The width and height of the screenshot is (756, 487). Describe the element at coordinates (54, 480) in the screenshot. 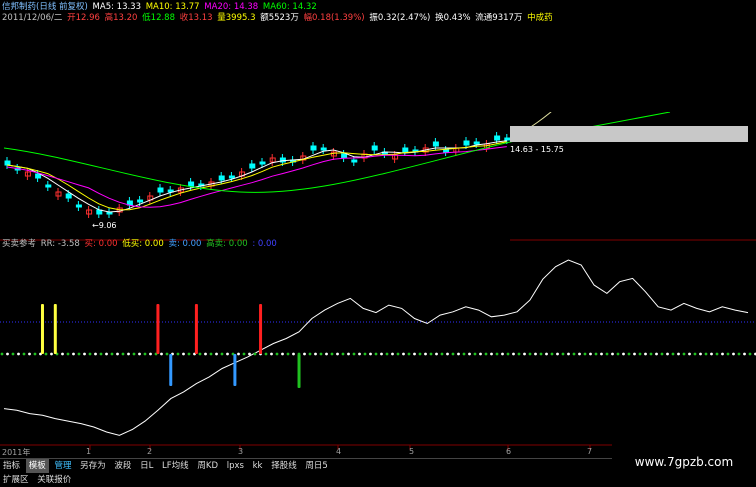

I see `related-quote-button: 关联报价` at that location.